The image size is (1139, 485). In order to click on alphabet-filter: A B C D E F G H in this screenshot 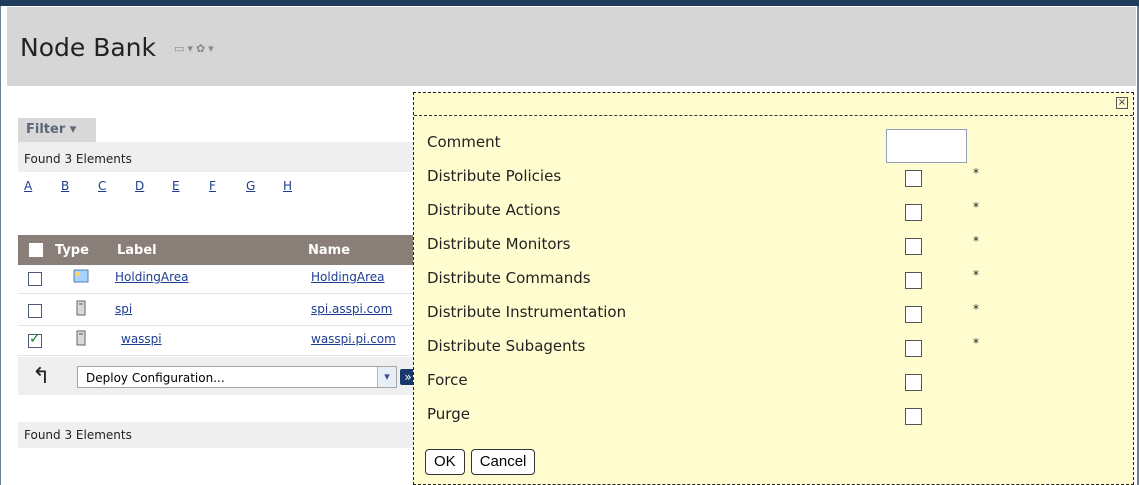, I will do `click(172, 186)`.